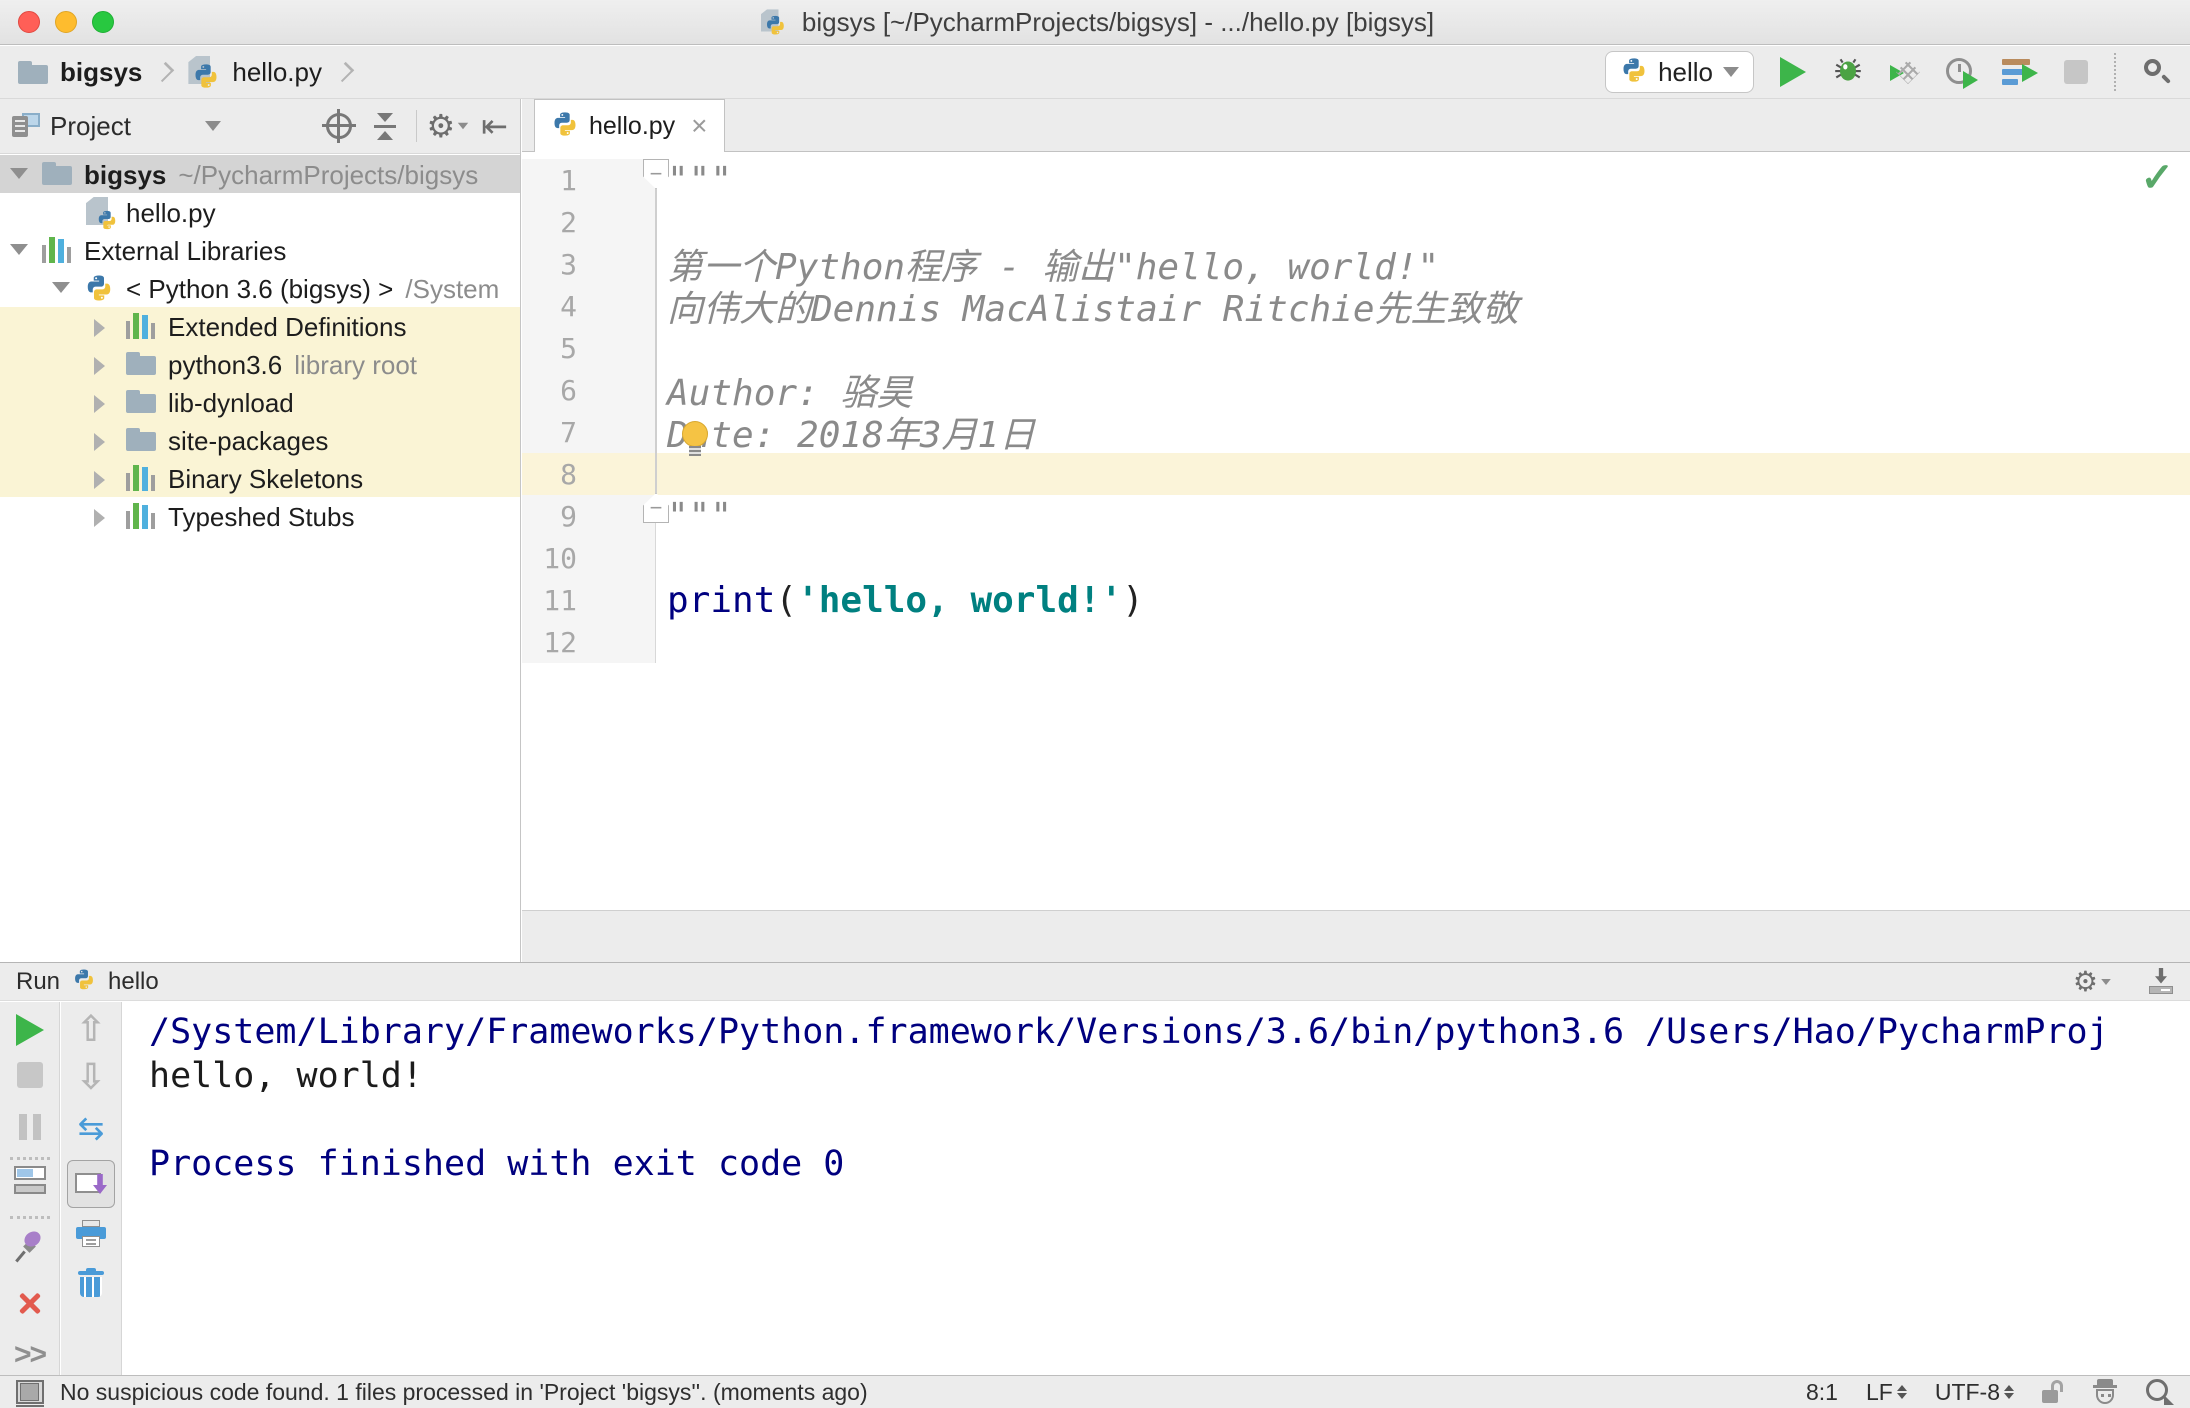 Image resolution: width=2190 pixels, height=1408 pixels. I want to click on caret-position-widget: 8:1, so click(1822, 1392).